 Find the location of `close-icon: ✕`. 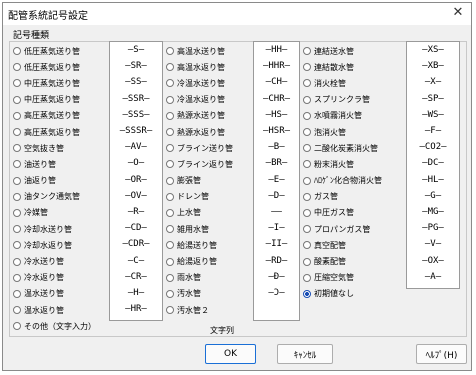

close-icon: ✕ is located at coordinates (458, 13).